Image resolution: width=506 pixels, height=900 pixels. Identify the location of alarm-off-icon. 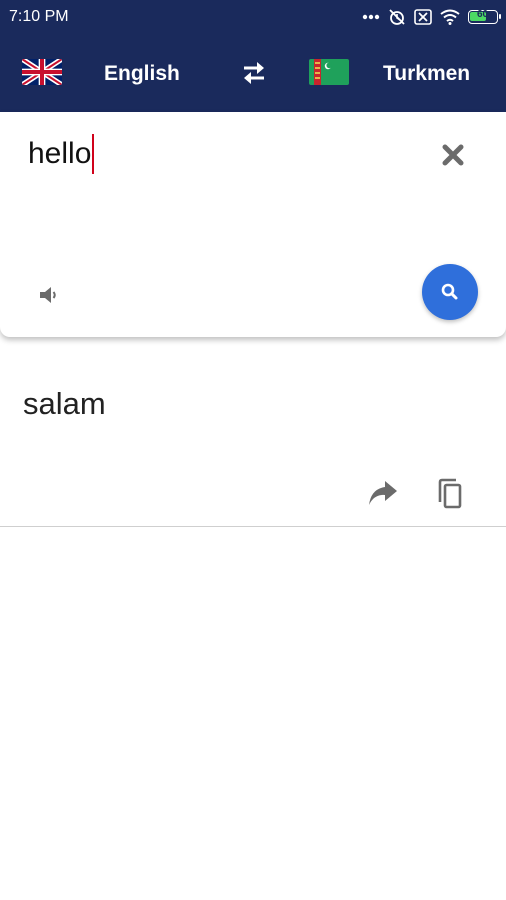
(397, 17).